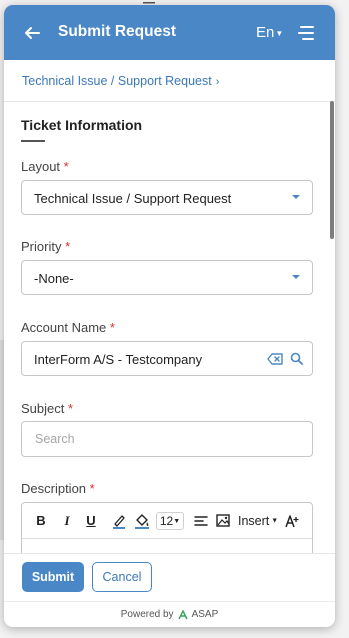  I want to click on priority-label: Priority *, so click(45, 246).